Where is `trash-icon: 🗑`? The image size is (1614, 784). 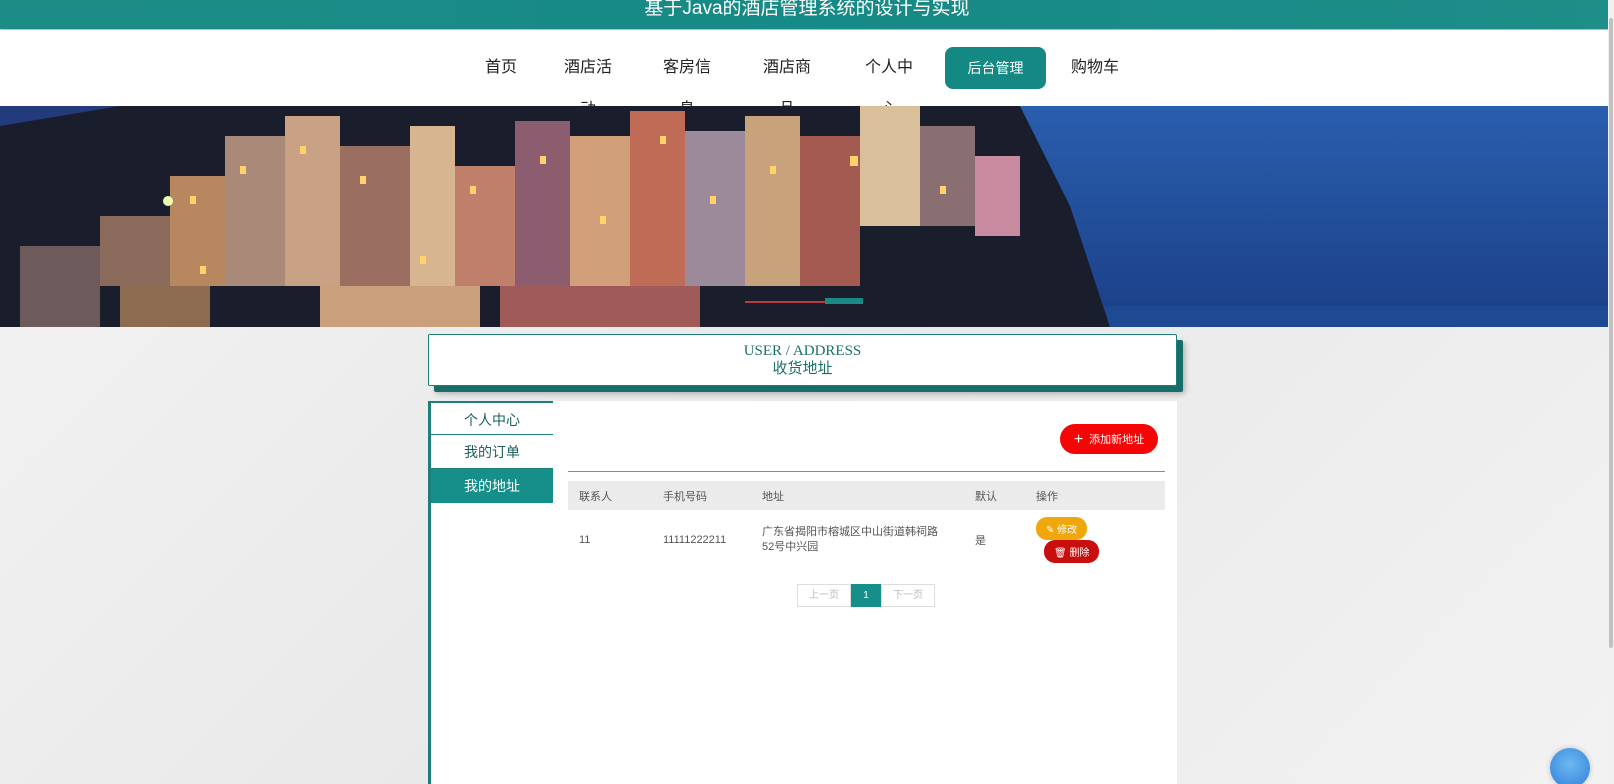 trash-icon: 🗑 is located at coordinates (1062, 553).